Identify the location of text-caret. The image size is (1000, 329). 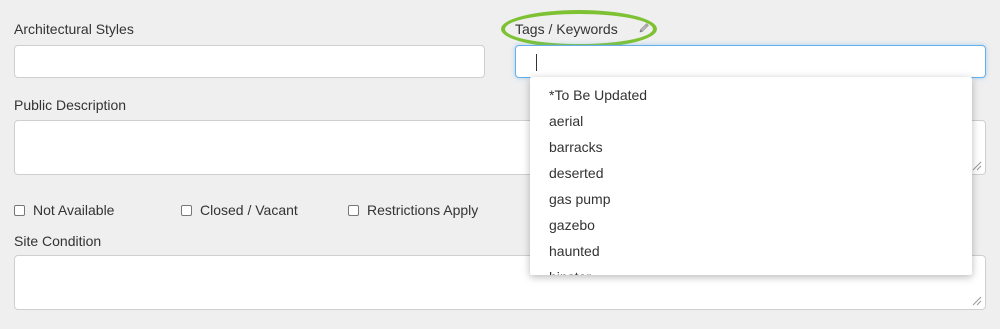
(536, 62).